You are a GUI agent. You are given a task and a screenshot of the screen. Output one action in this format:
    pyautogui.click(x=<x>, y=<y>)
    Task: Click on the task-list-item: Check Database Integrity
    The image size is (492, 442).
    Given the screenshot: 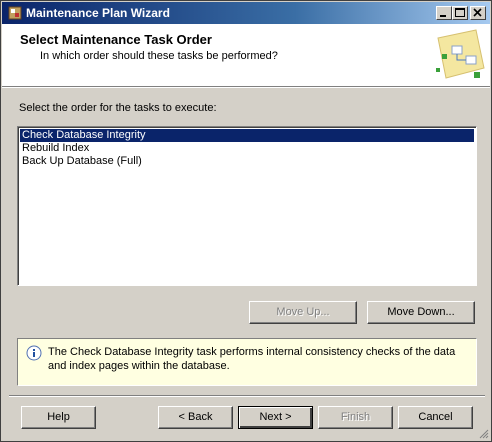 What is the action you would take?
    pyautogui.click(x=247, y=135)
    